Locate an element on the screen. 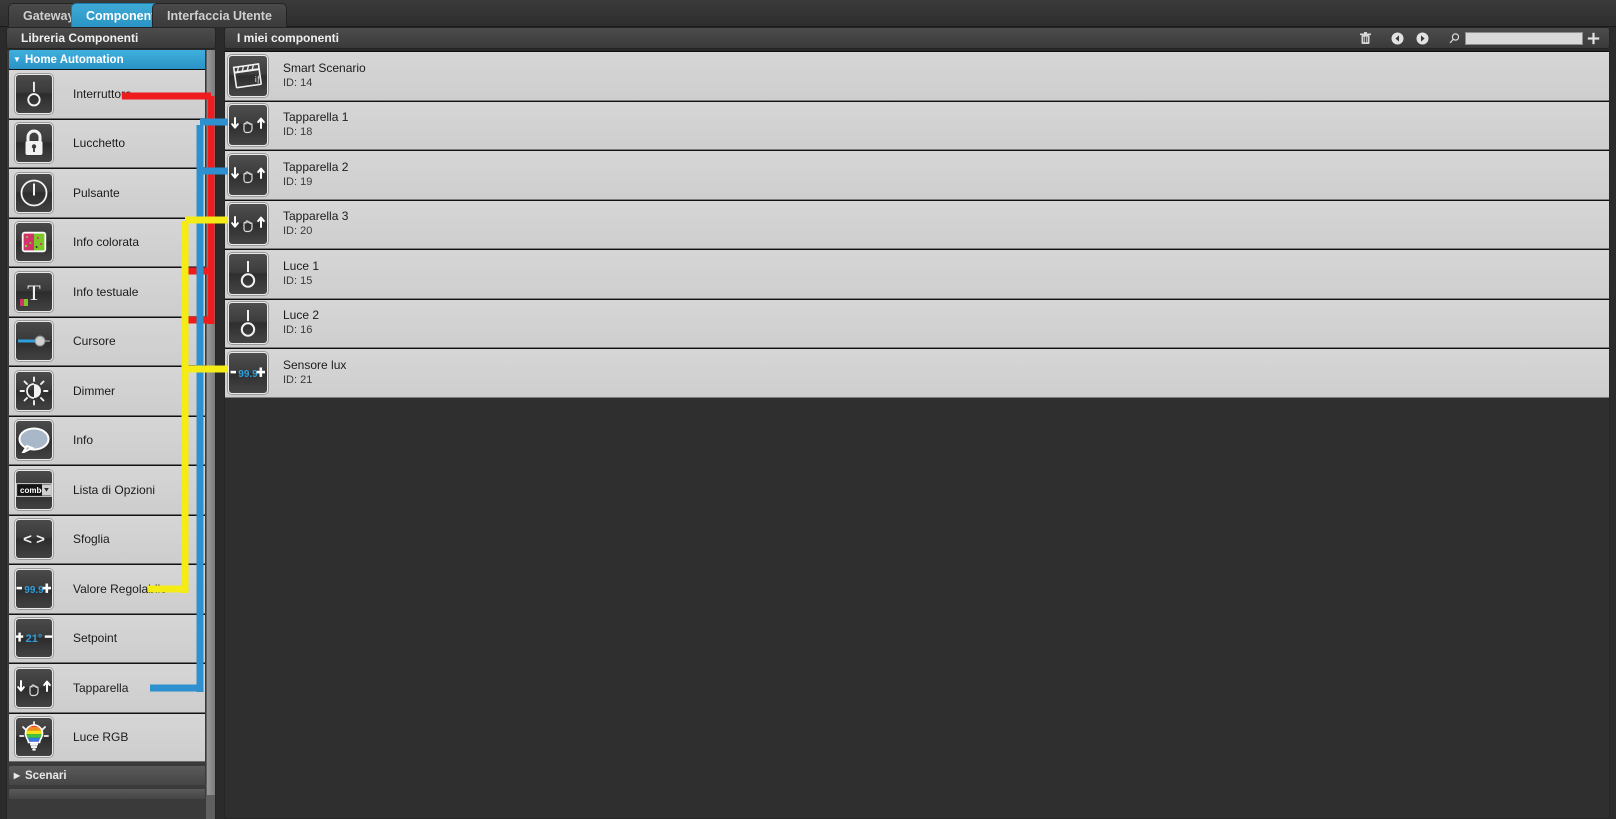  library-item-pulsante: Pulsante is located at coordinates (111, 193).